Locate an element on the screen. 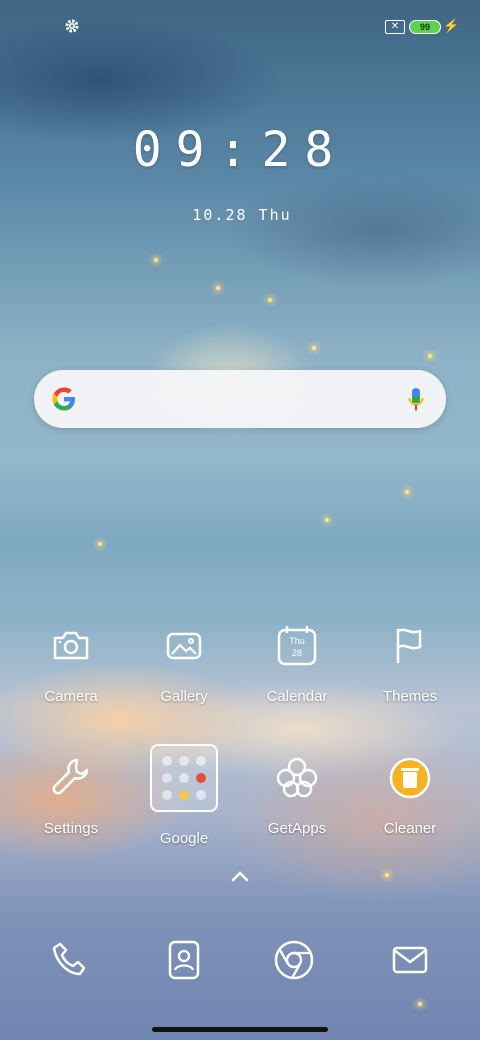 The height and width of the screenshot is (1040, 480). clock-date: 10.28 Thu is located at coordinates (240, 215).